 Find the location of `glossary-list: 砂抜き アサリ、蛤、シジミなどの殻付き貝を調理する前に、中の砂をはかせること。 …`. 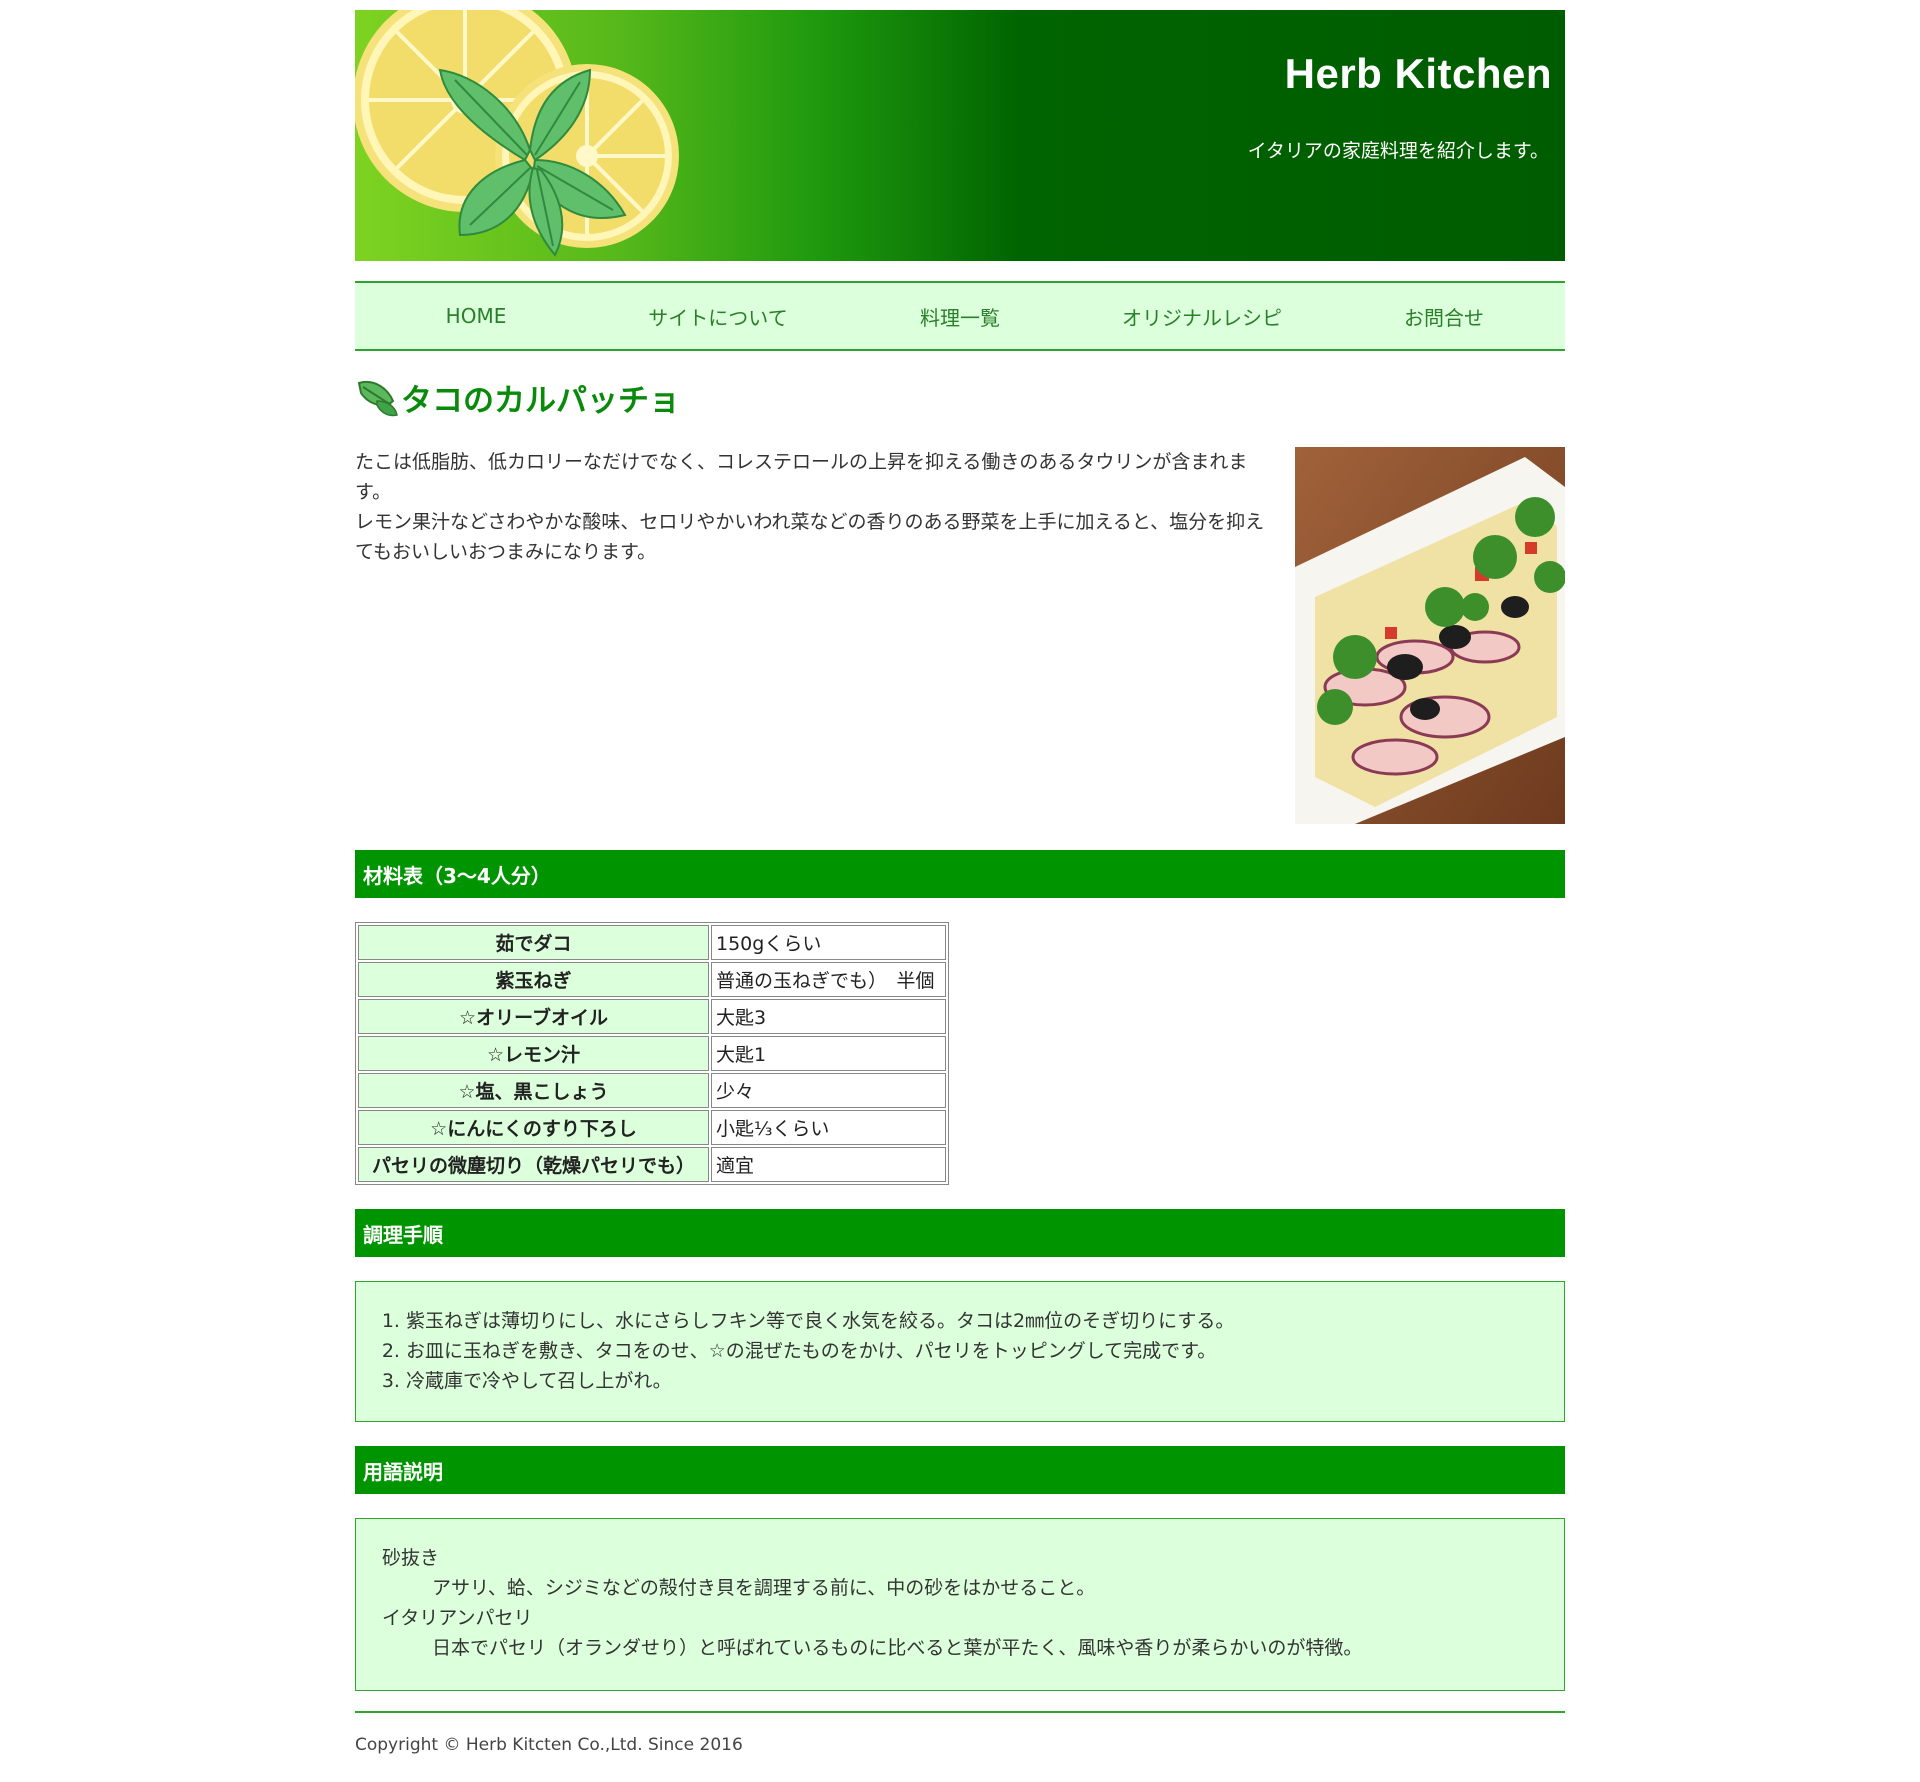

glossary-list: 砂抜き アサリ、蛤、シジミなどの殻付き貝を調理する前に、中の砂をはかせること。 … is located at coordinates (973, 1603).